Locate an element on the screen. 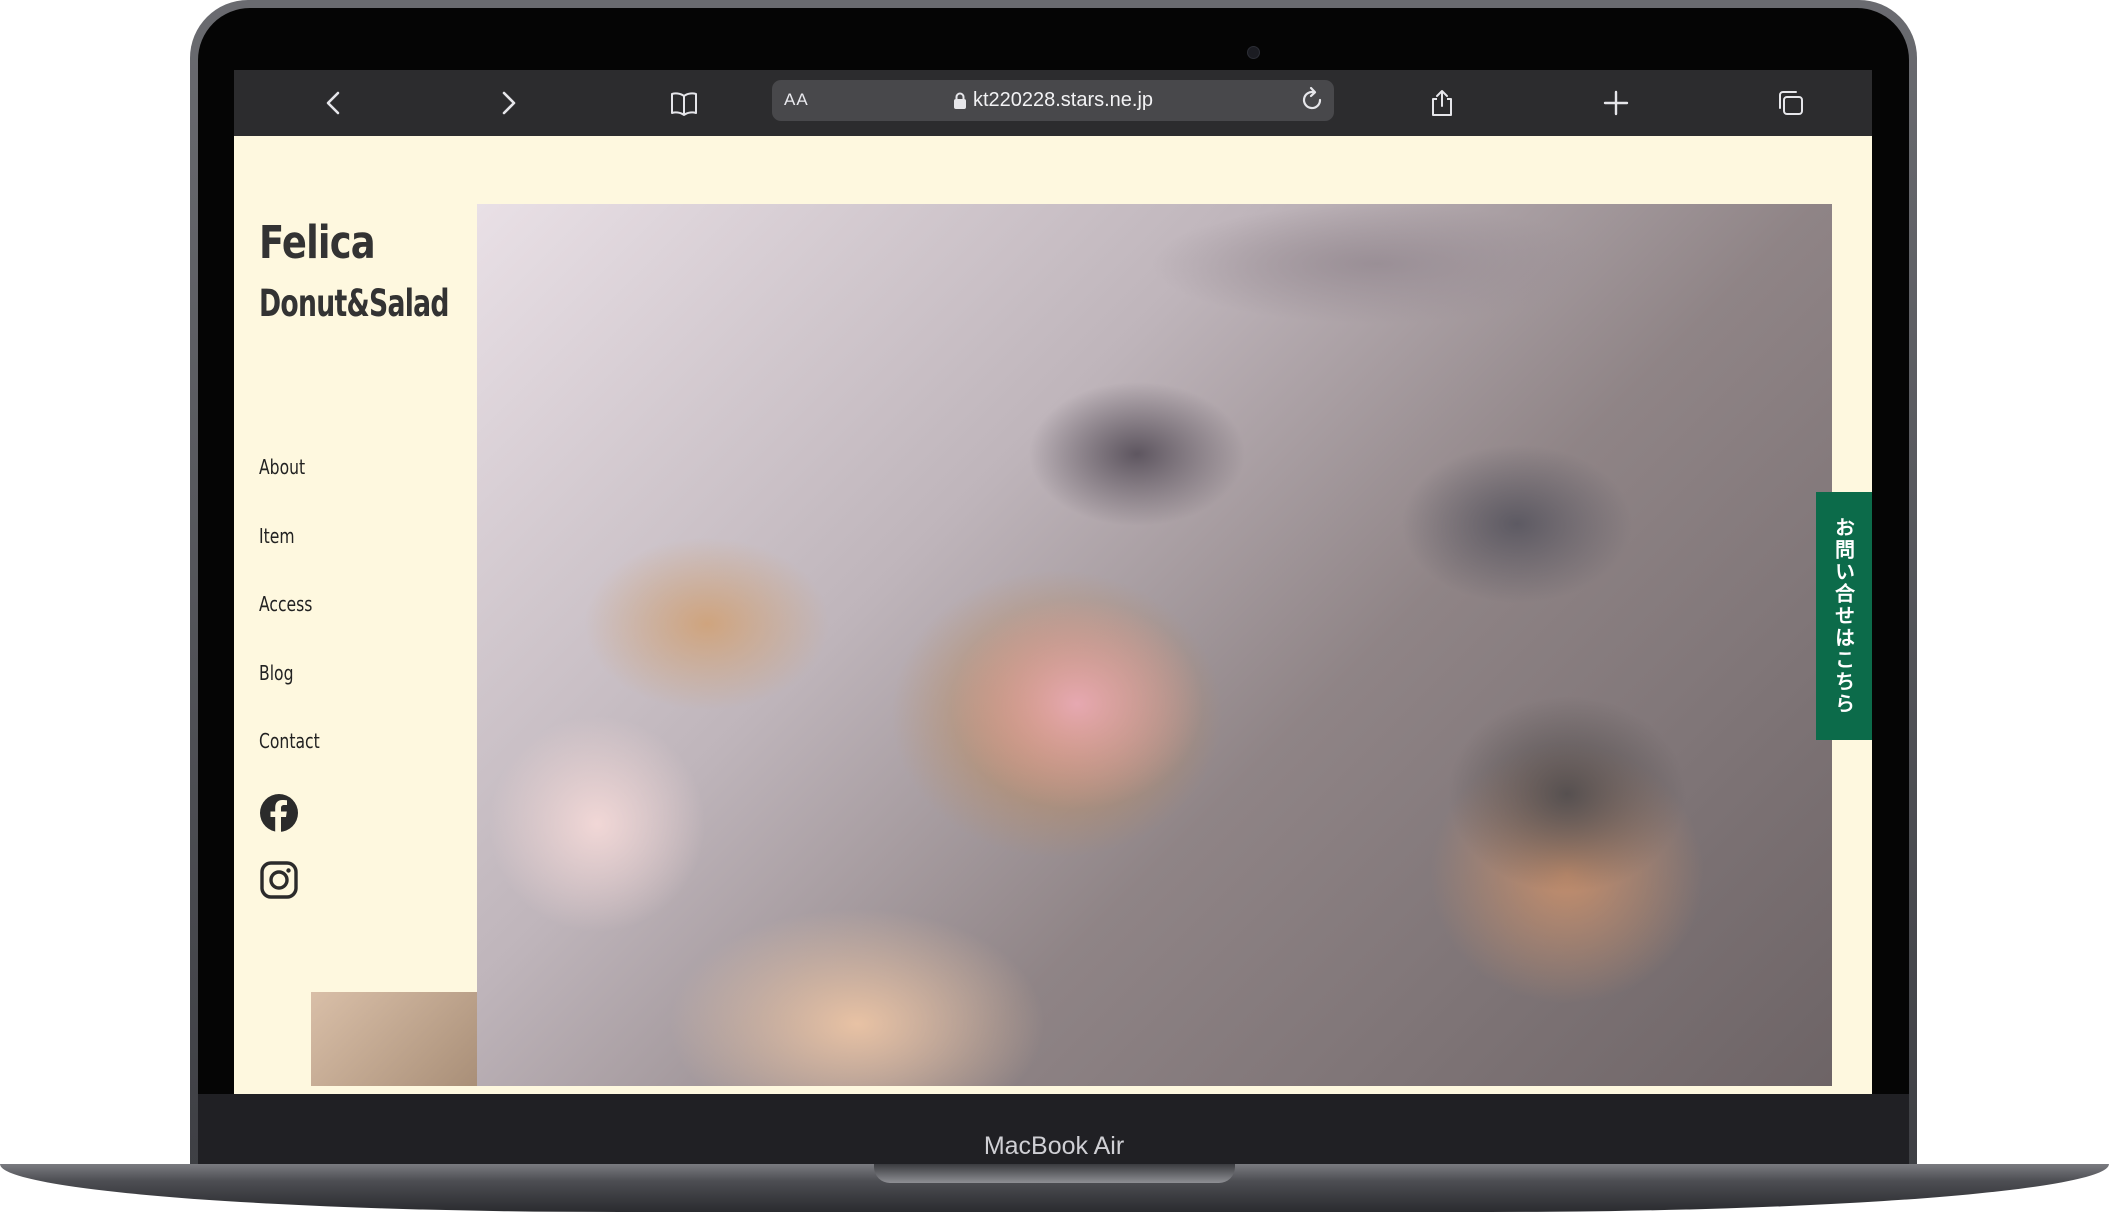  contact-tab-button: お問い合せはこちら is located at coordinates (1844, 616).